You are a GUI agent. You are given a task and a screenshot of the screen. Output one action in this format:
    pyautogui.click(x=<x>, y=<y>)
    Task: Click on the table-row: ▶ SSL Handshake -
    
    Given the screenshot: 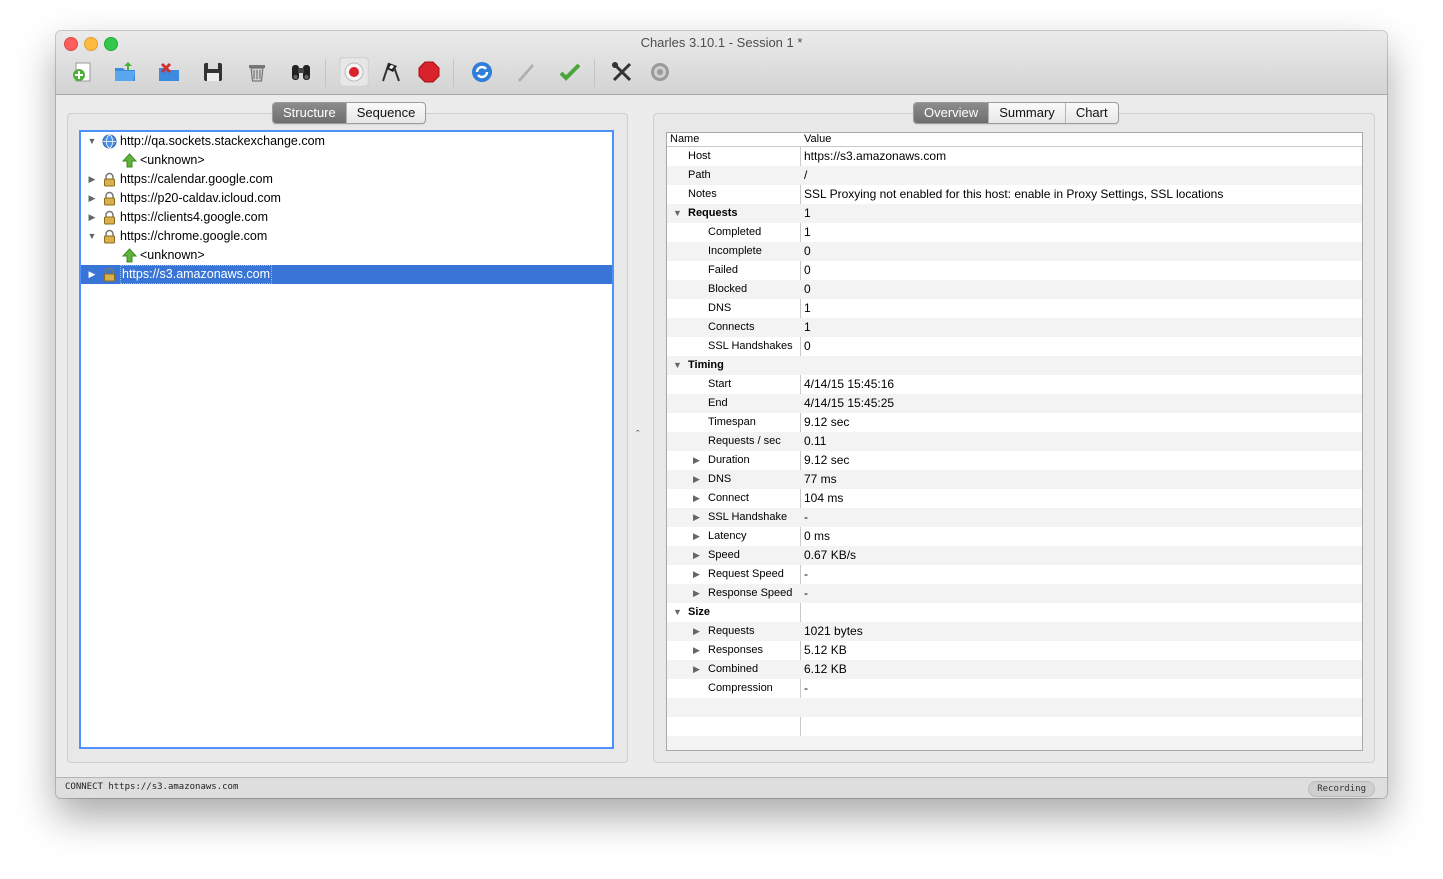 What is the action you would take?
    pyautogui.click(x=1014, y=517)
    